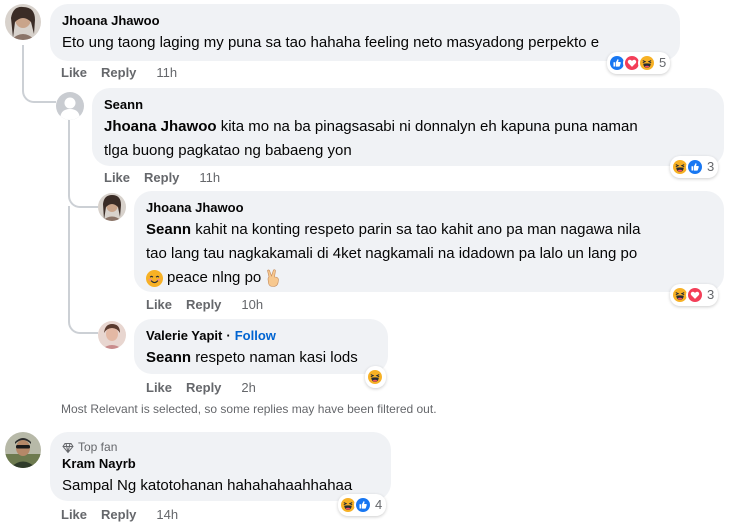 The height and width of the screenshot is (529, 750). I want to click on comment-text: Sampal Ng katotohanan hahahahaahhahaa, so click(207, 485).